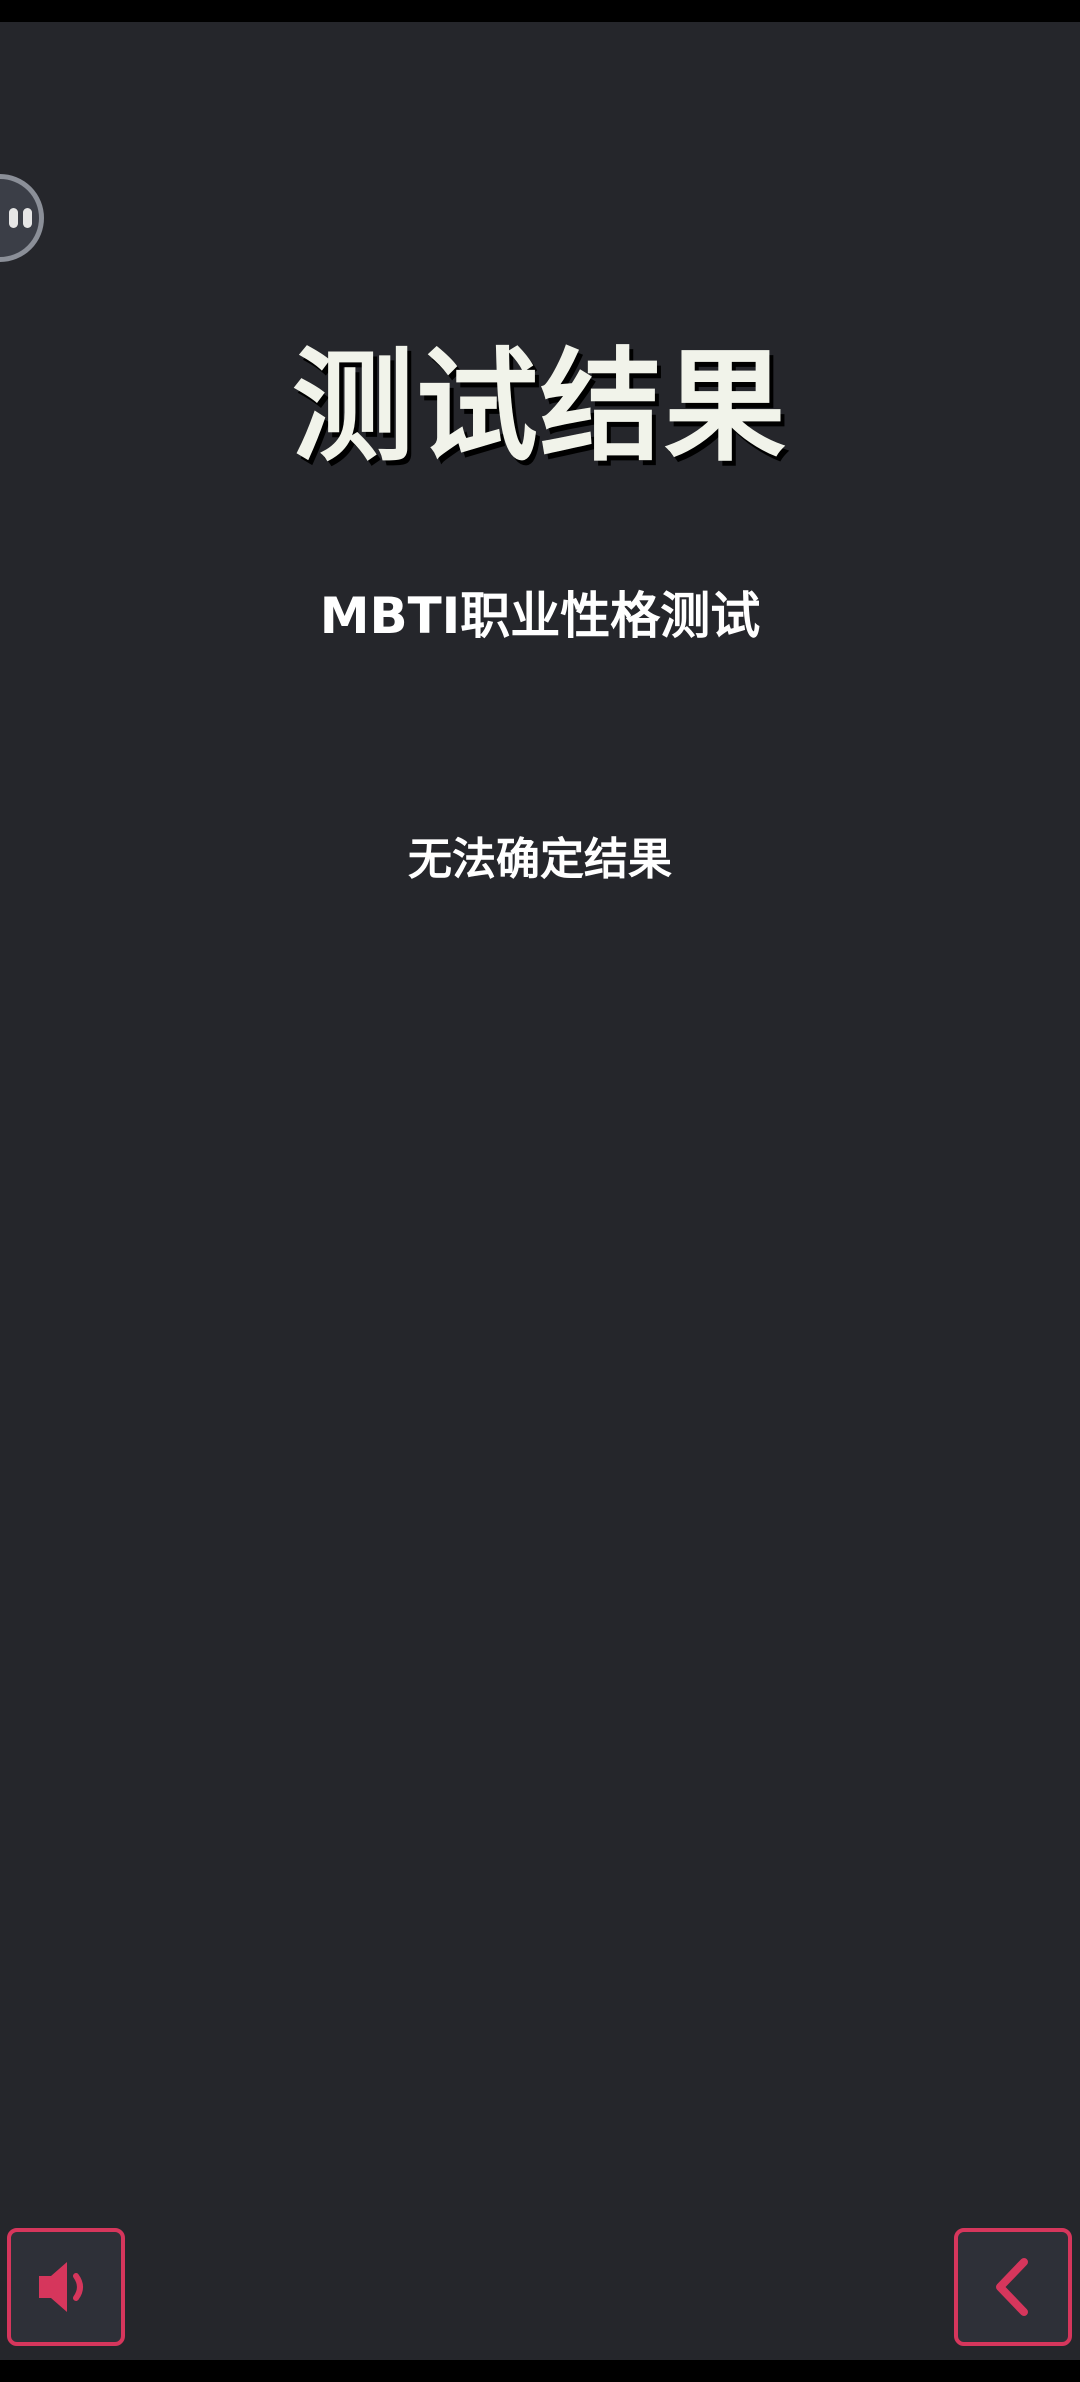 The height and width of the screenshot is (2382, 1080). I want to click on assistant-eye-right, so click(27, 218).